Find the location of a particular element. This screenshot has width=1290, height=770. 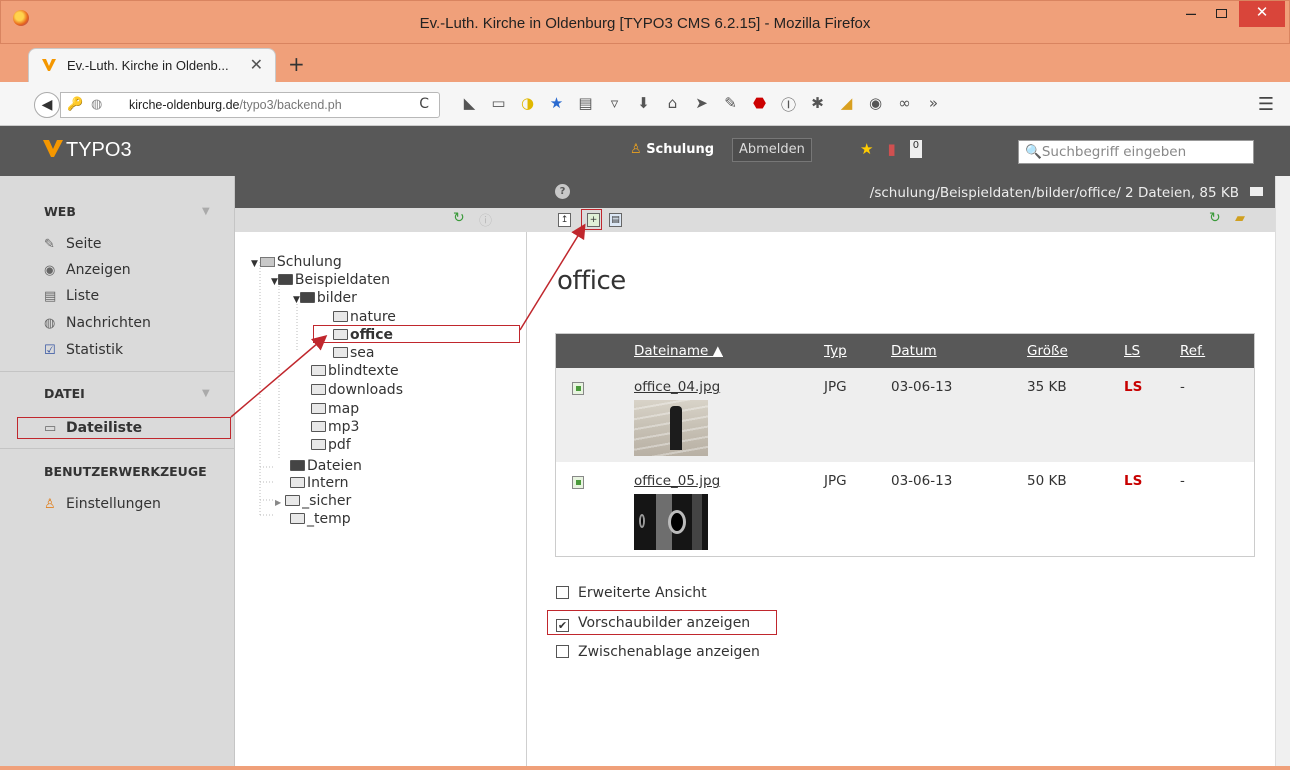

file-size: 35 KB is located at coordinates (1047, 387).